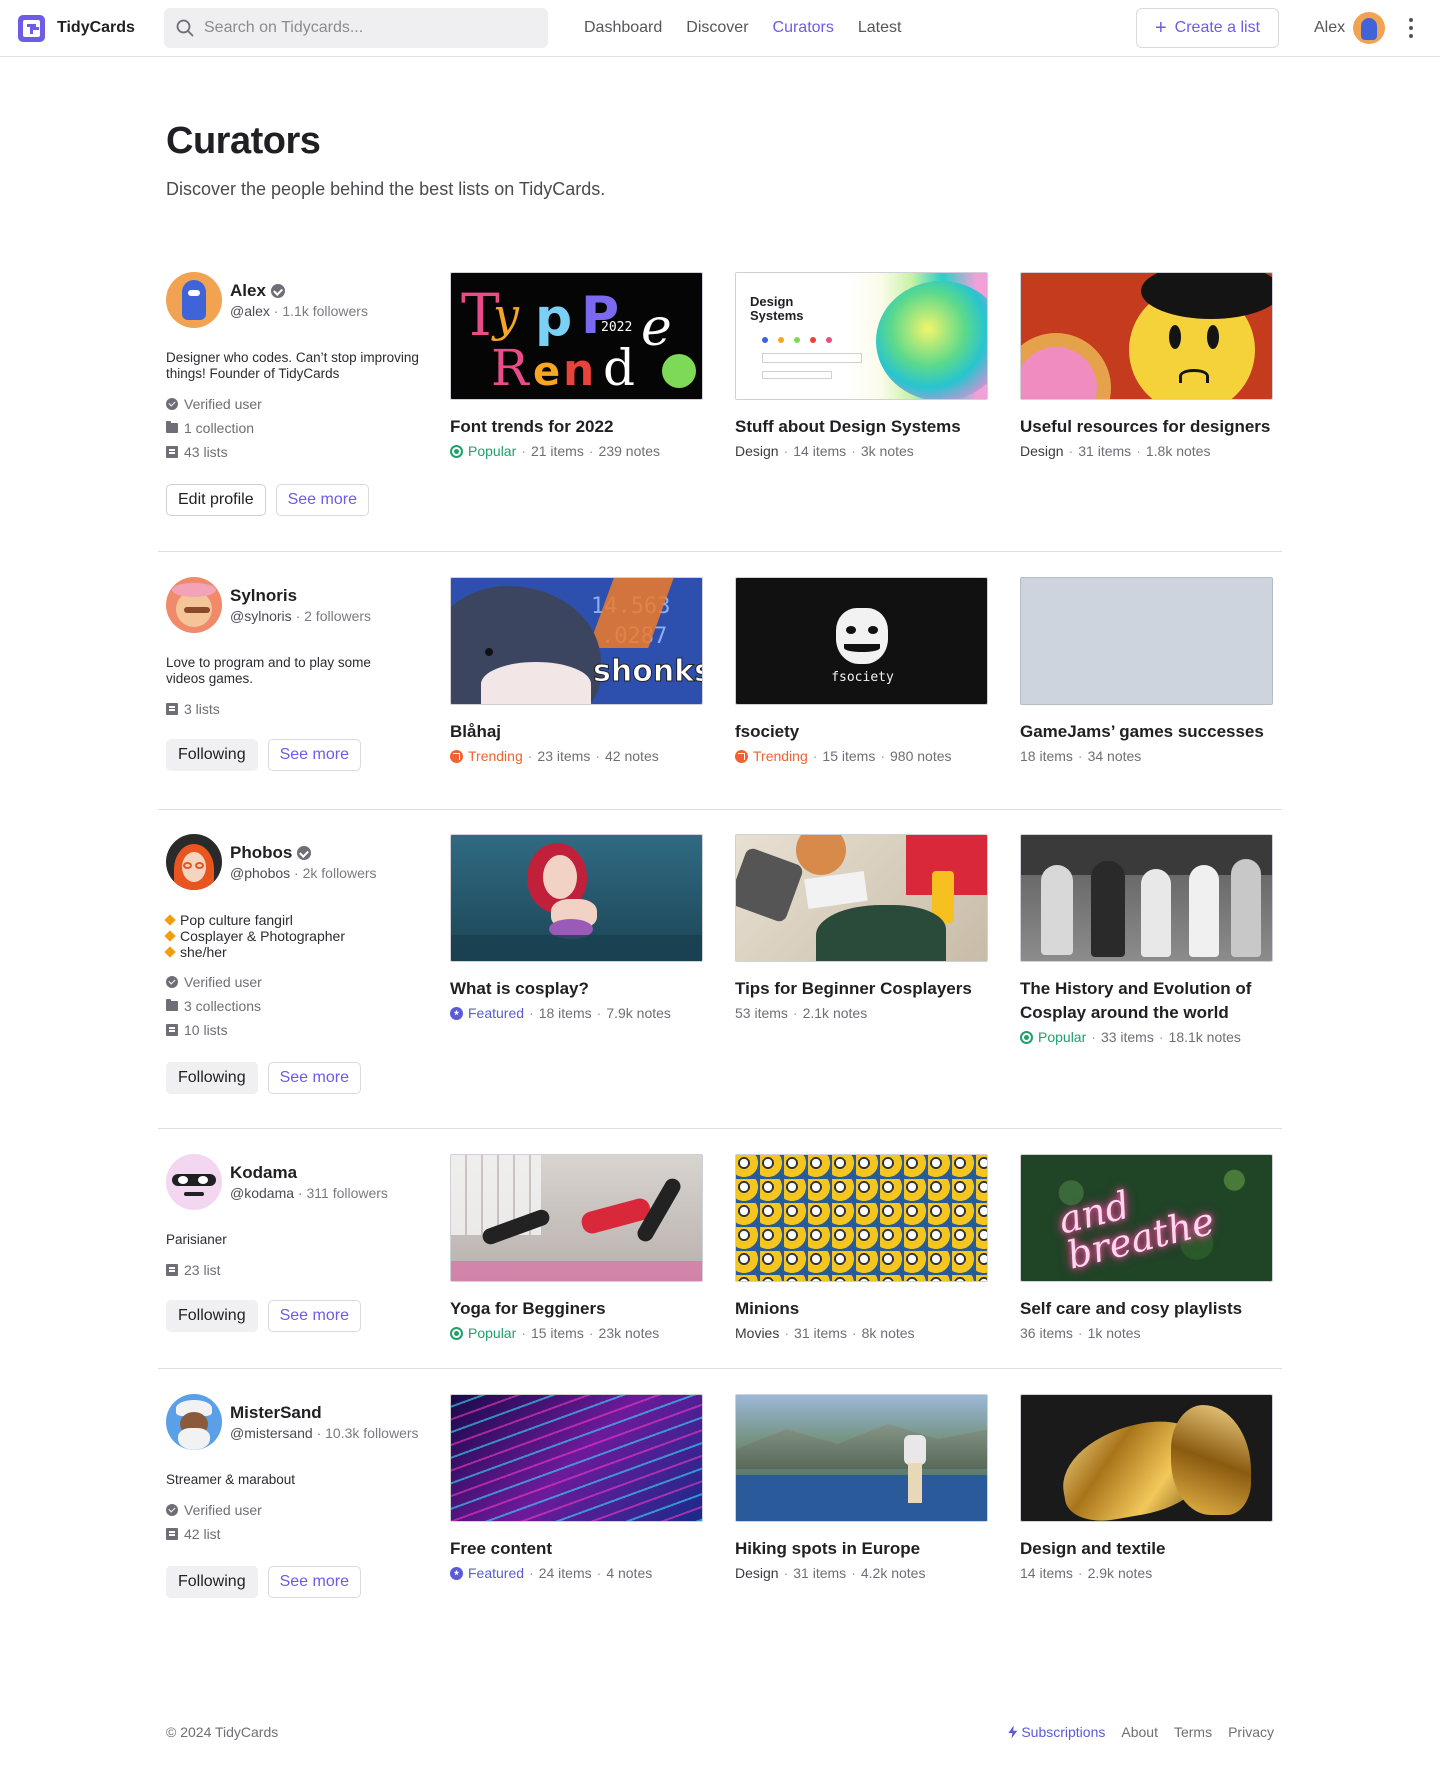 This screenshot has height=1776, width=1440. Describe the element at coordinates (185, 28) in the screenshot. I see `search-icon` at that location.